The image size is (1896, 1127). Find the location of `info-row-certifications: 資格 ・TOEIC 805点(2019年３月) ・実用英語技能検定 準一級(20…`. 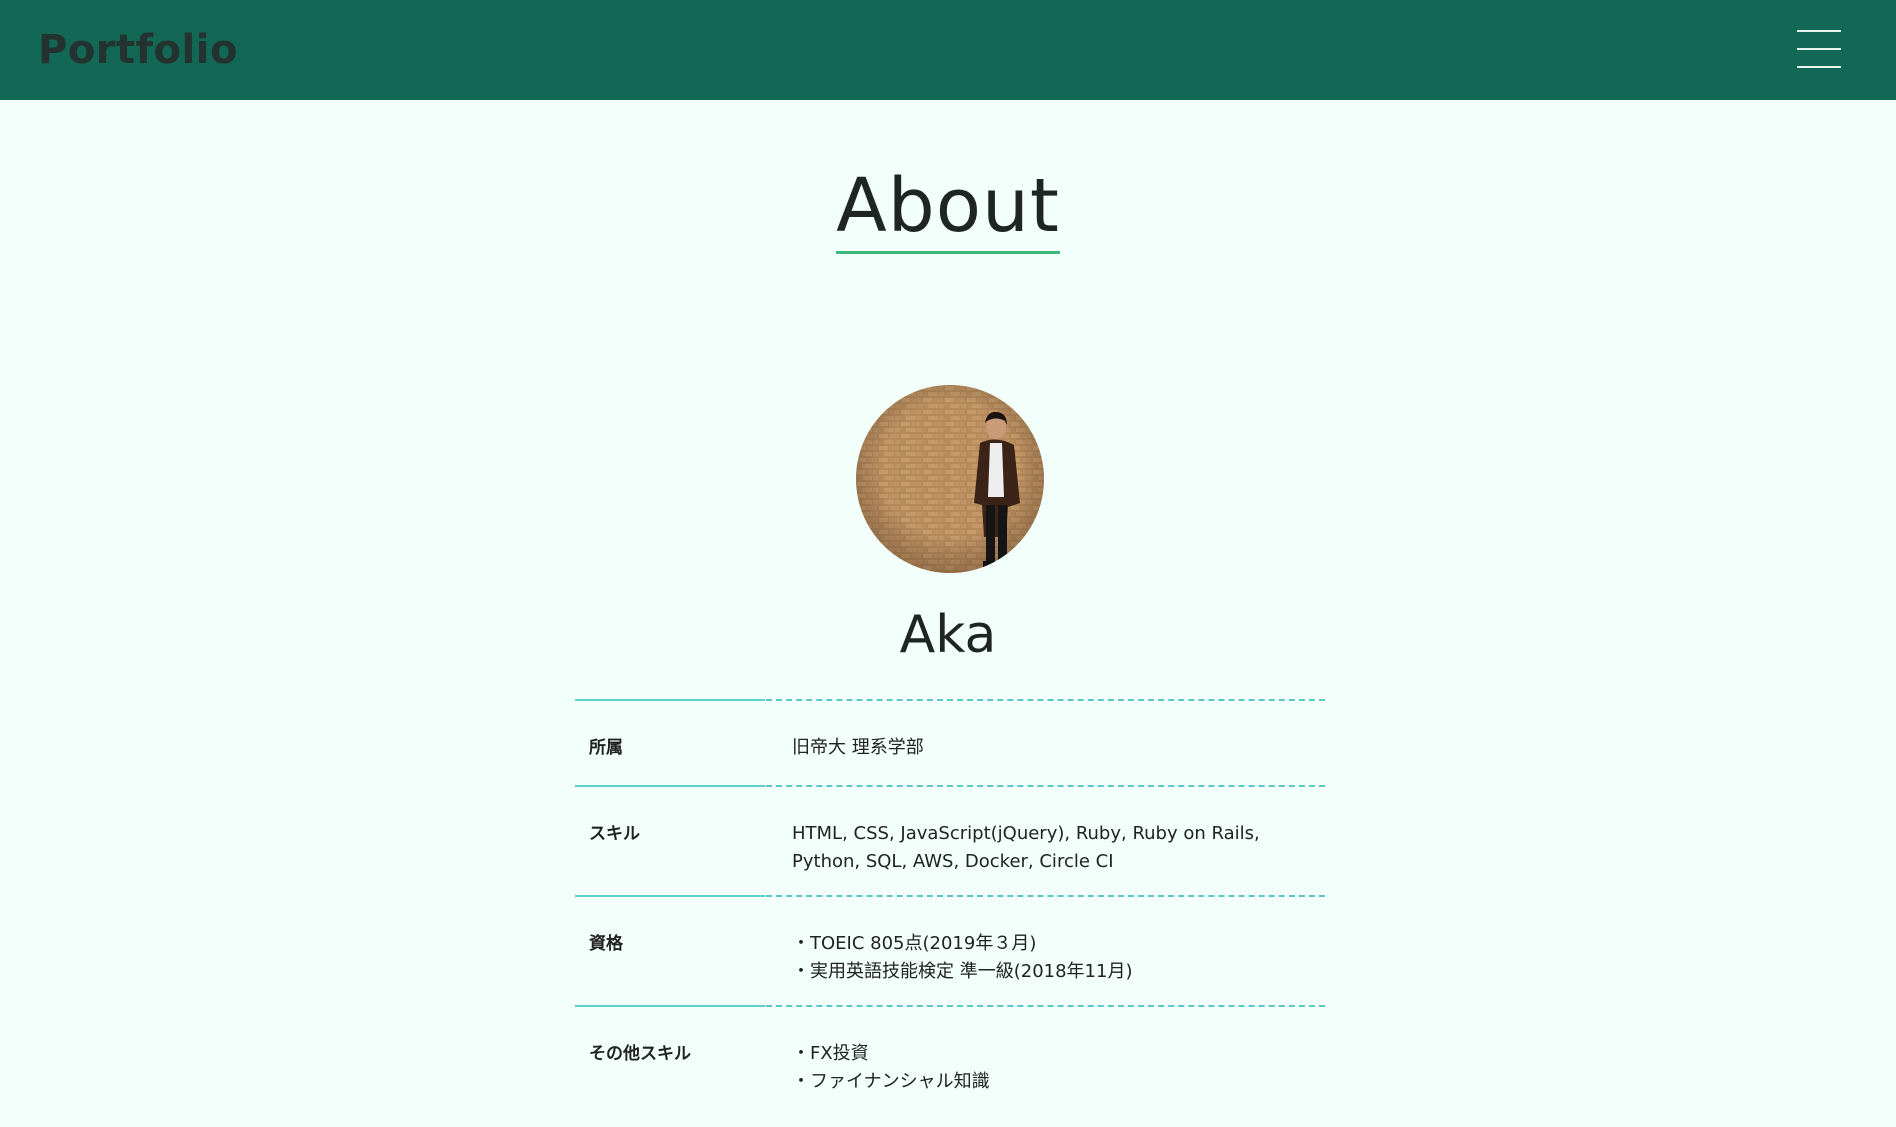

info-row-certifications: 資格 ・TOEIC 805点(2019年３月) ・実用英語技能検定 準一級(20… is located at coordinates (950, 950).